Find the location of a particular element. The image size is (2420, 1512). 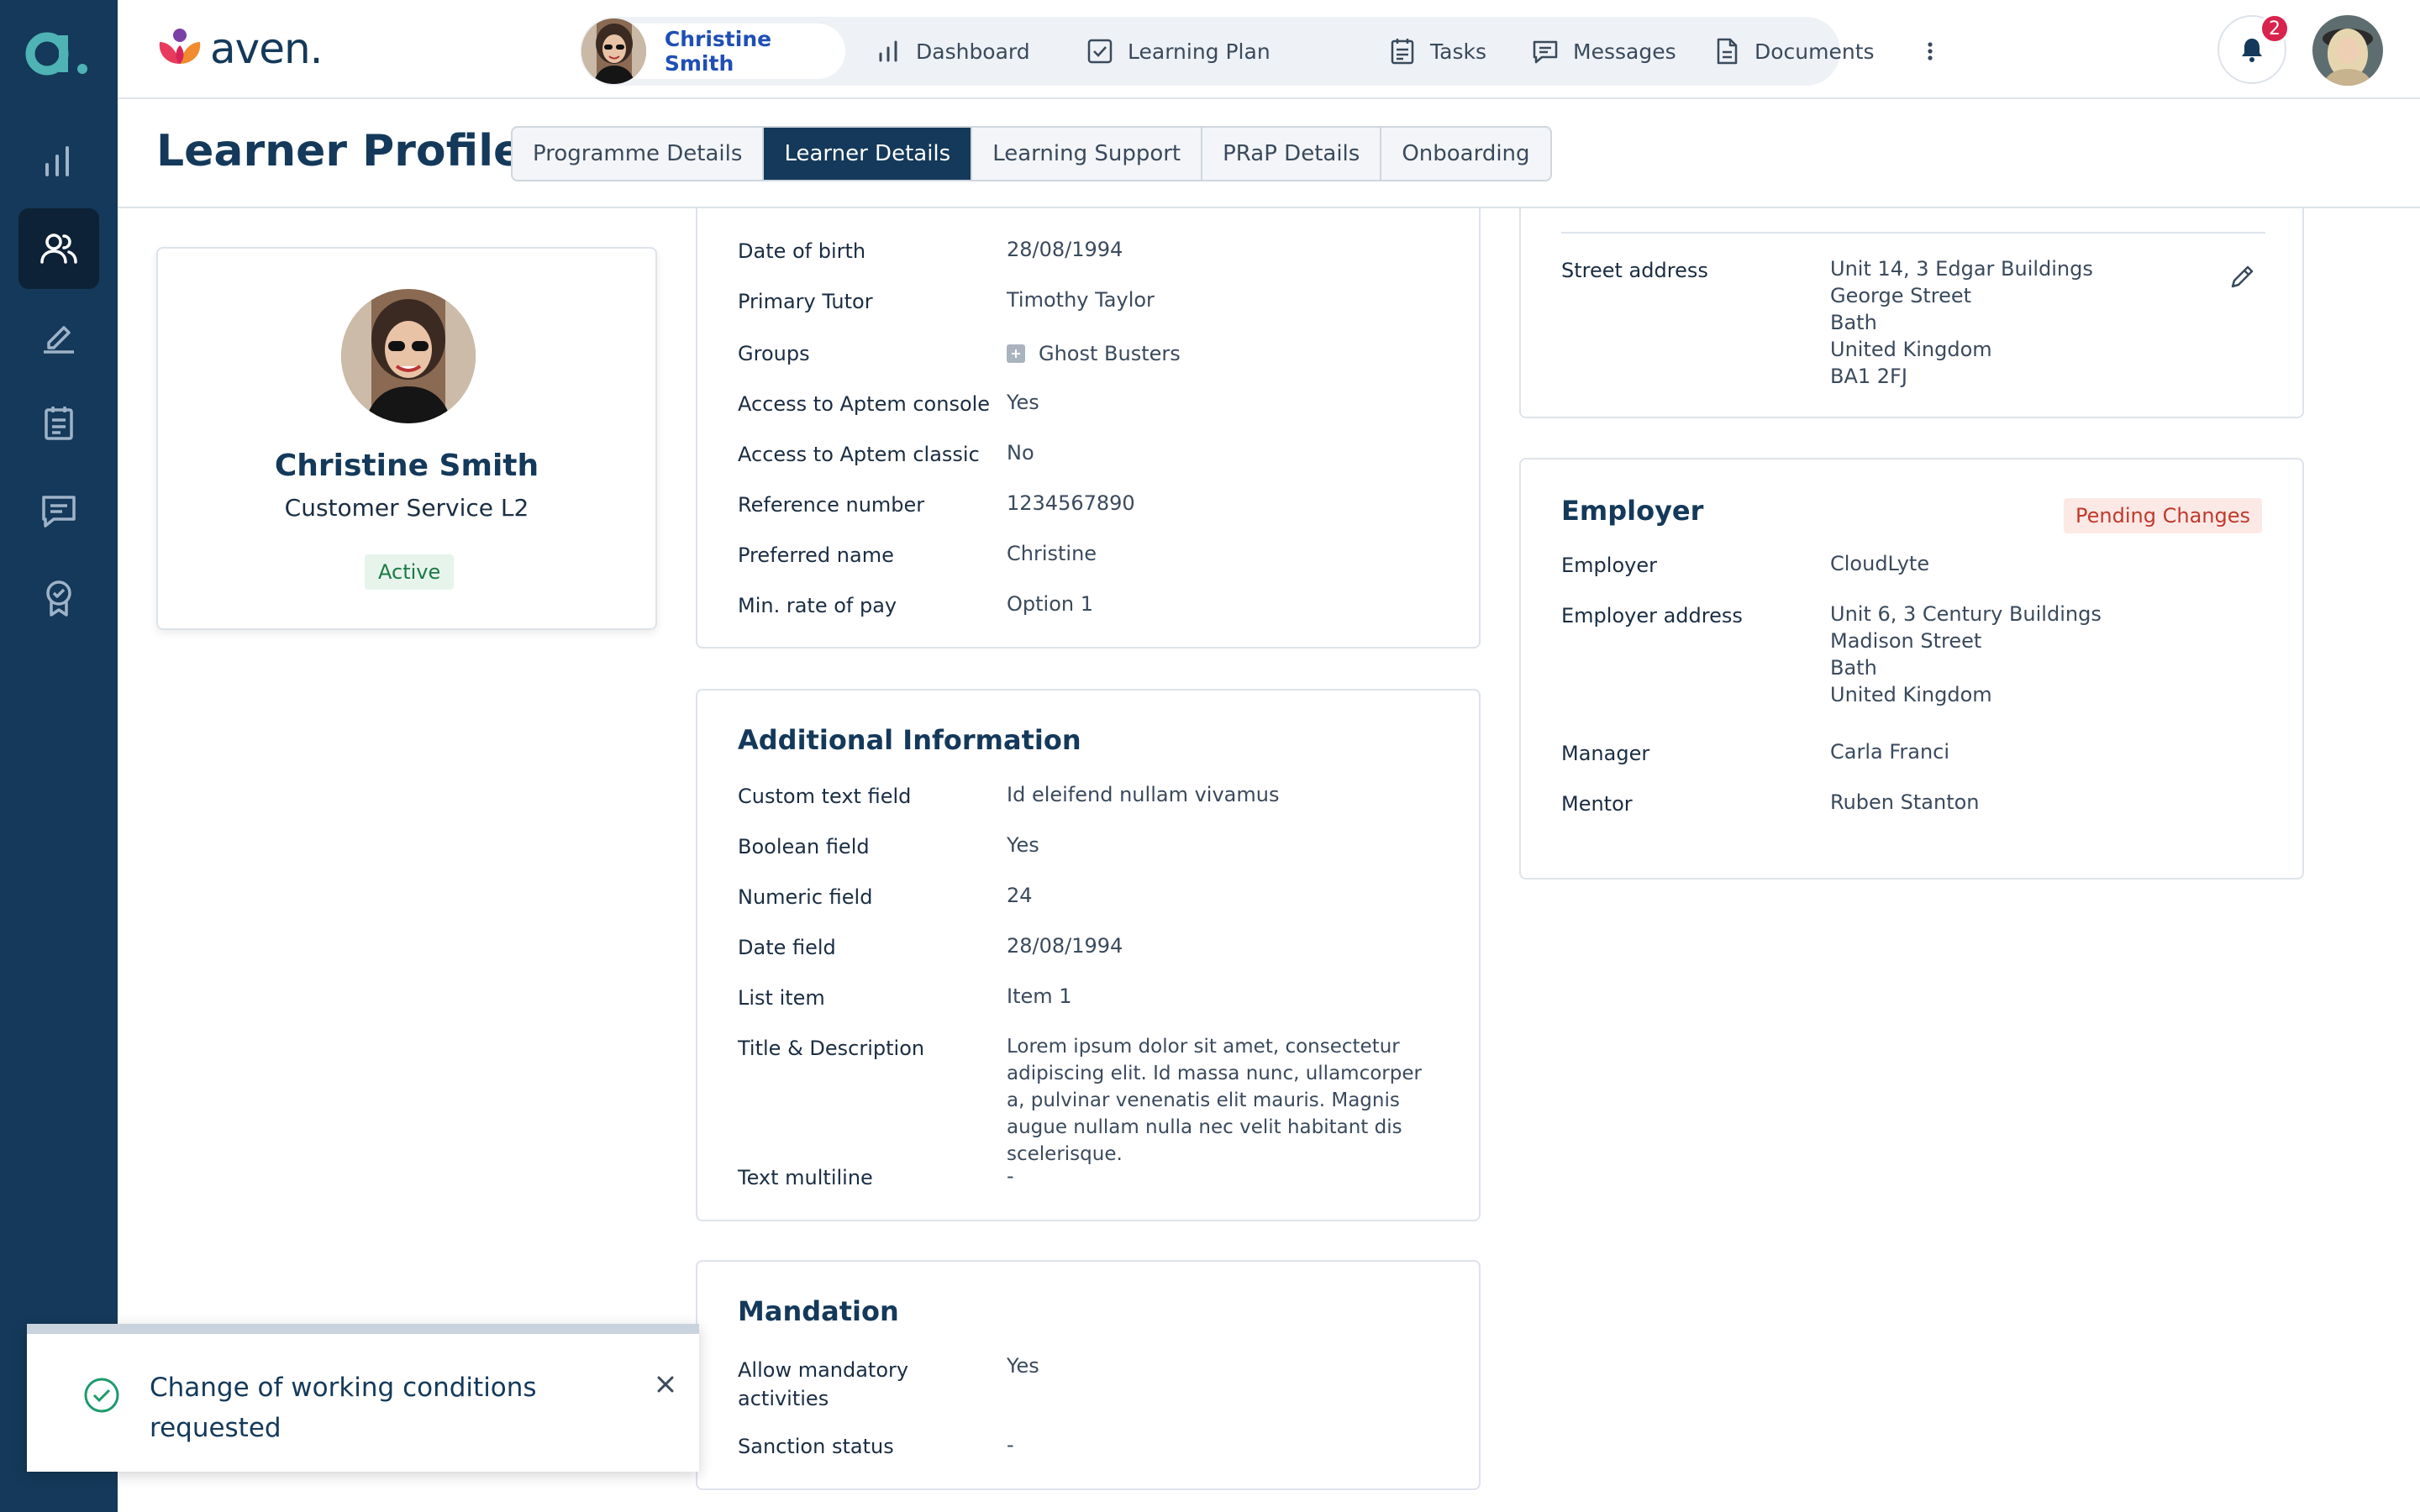

profile-name: Christine Smith is located at coordinates (406, 466).